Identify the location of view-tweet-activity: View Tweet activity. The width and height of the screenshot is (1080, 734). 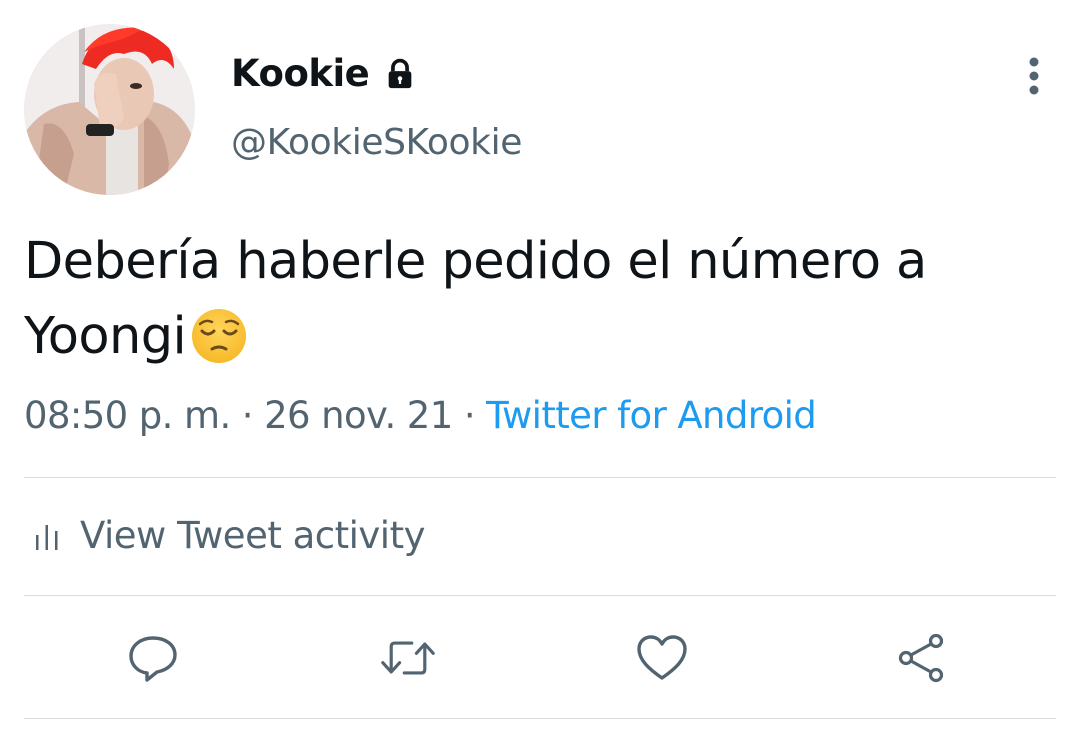
(229, 535).